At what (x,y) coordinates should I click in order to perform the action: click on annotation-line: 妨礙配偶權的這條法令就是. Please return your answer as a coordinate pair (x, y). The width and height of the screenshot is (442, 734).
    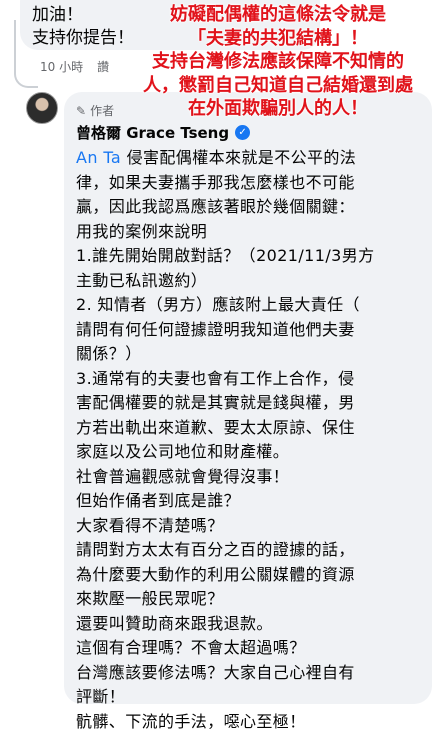
    Looking at the image, I should click on (278, 15).